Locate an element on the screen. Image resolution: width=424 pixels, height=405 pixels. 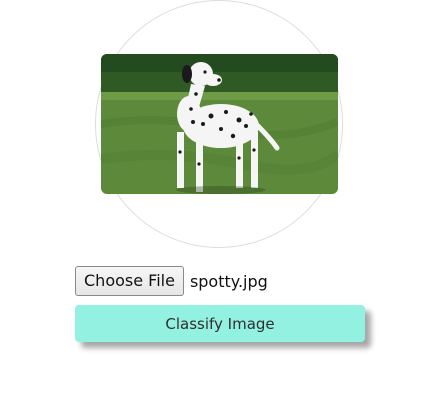
classify-image-button: Classify Image is located at coordinates (220, 323).